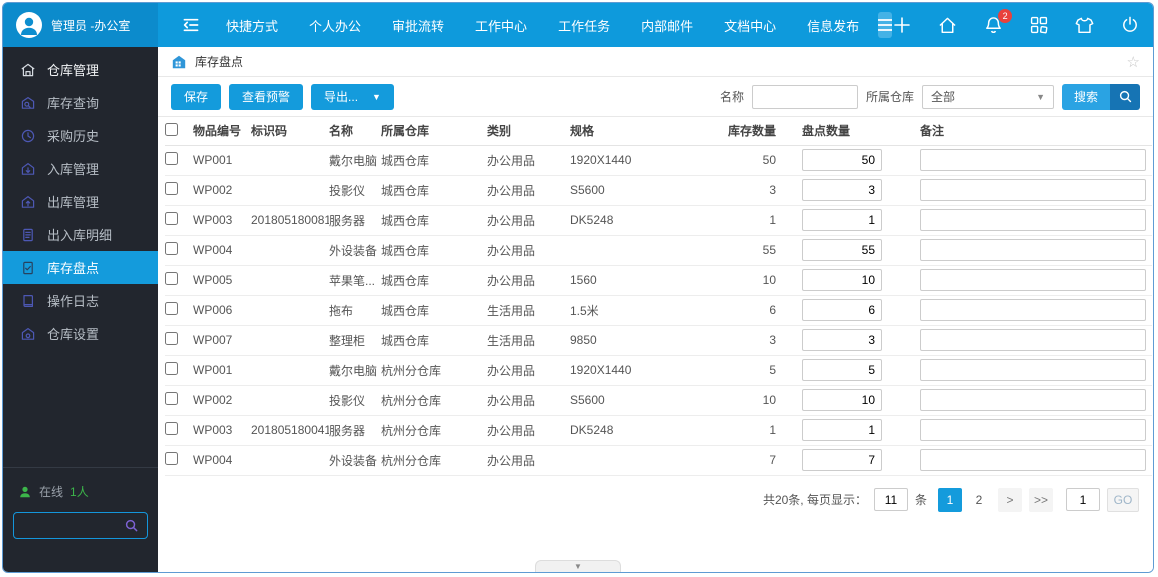 The image size is (1158, 577). I want to click on select-all-checkbox, so click(171, 129).